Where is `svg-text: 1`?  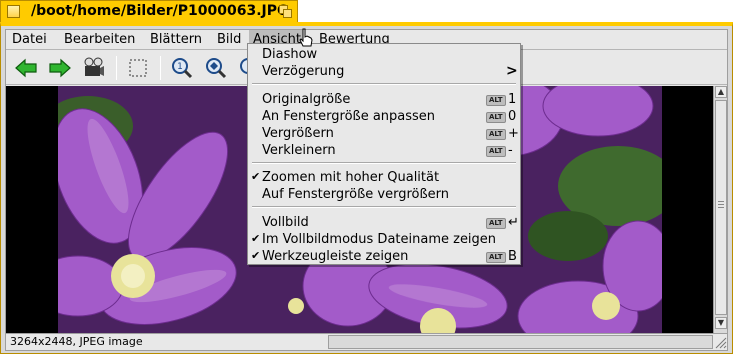 svg-text: 1 is located at coordinates (180, 67).